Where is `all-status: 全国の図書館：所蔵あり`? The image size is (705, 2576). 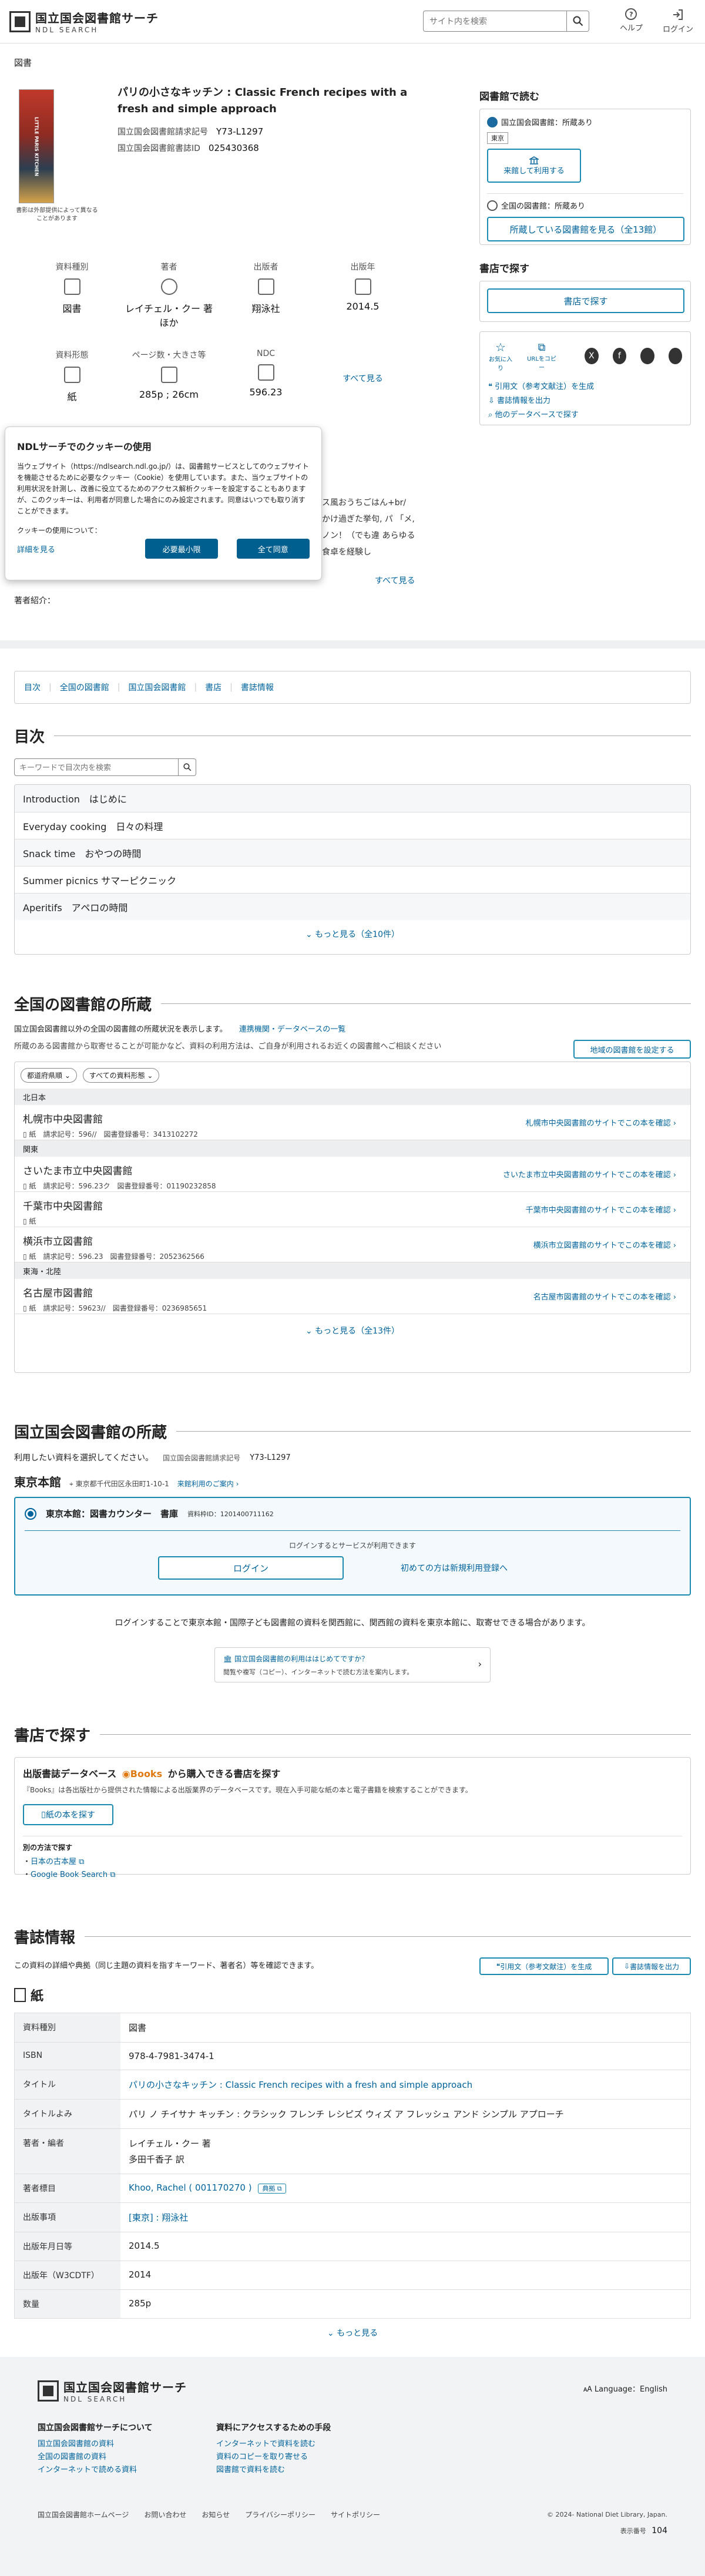
all-status: 全国の図書館：所蔵あり is located at coordinates (543, 207).